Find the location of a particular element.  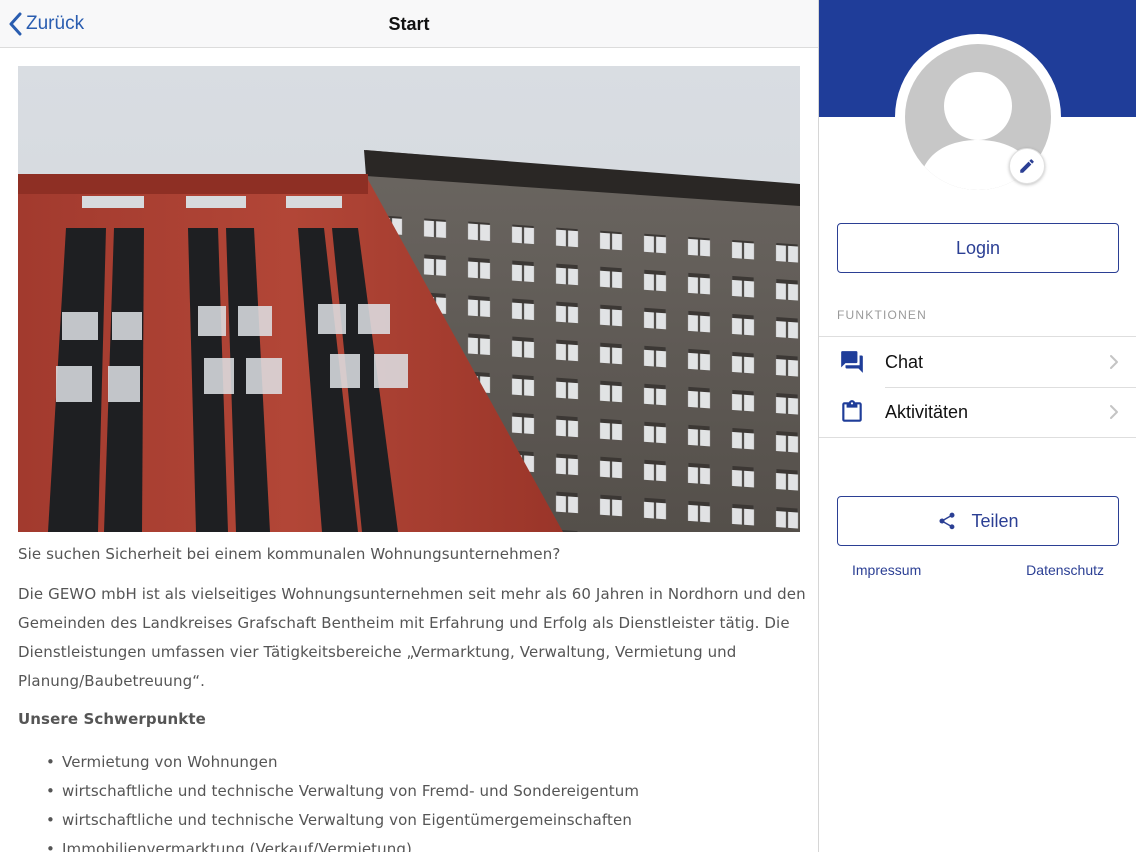

datenschutz-link: Datenschutz is located at coordinates (1065, 570).